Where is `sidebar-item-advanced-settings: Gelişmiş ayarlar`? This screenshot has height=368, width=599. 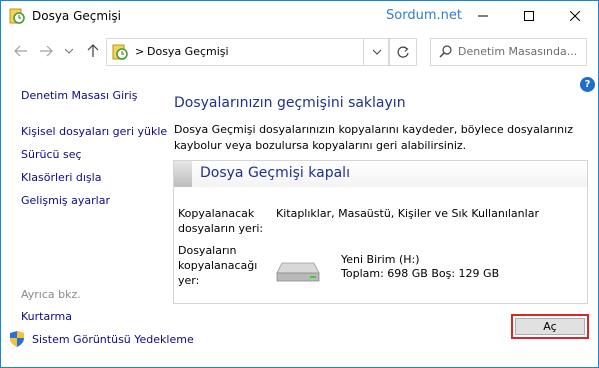
sidebar-item-advanced-settings: Gelişmiş ayarlar is located at coordinates (65, 200).